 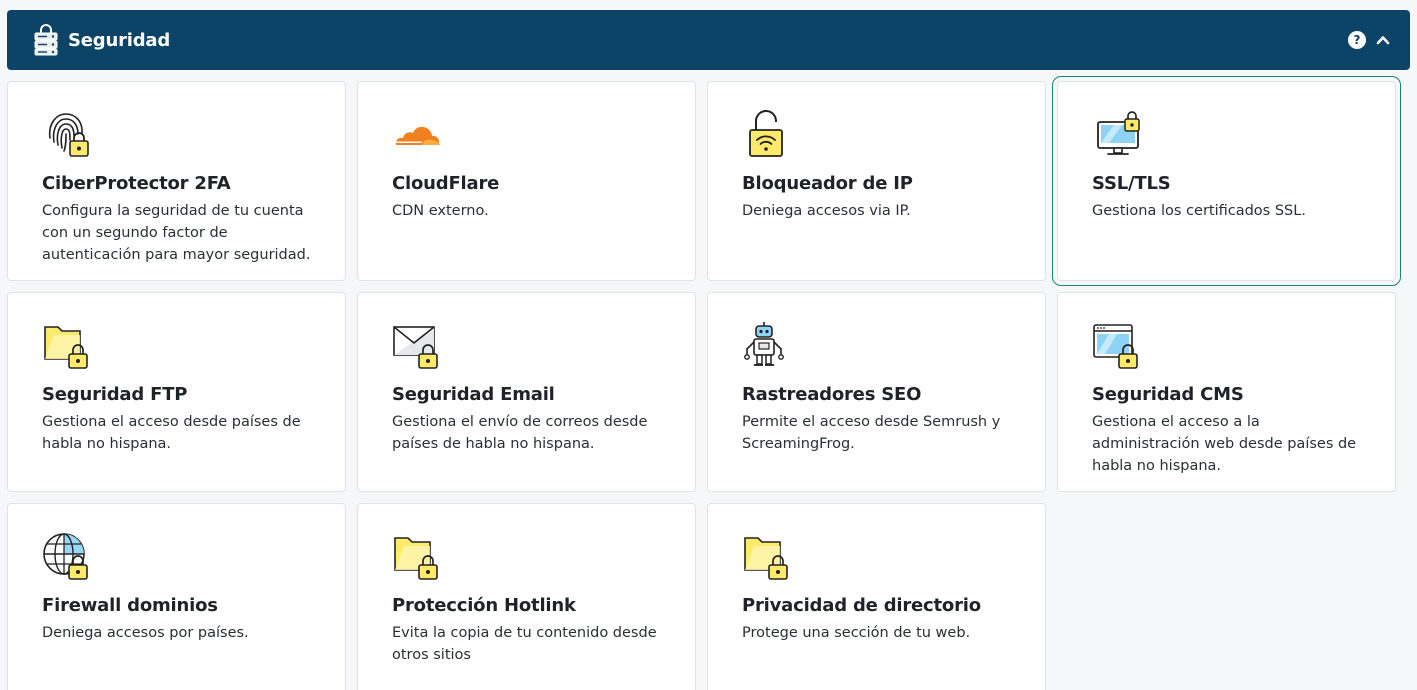 What do you see at coordinates (1199, 211) in the screenshot?
I see `card-description: Gestiona los certificados SSL.` at bounding box center [1199, 211].